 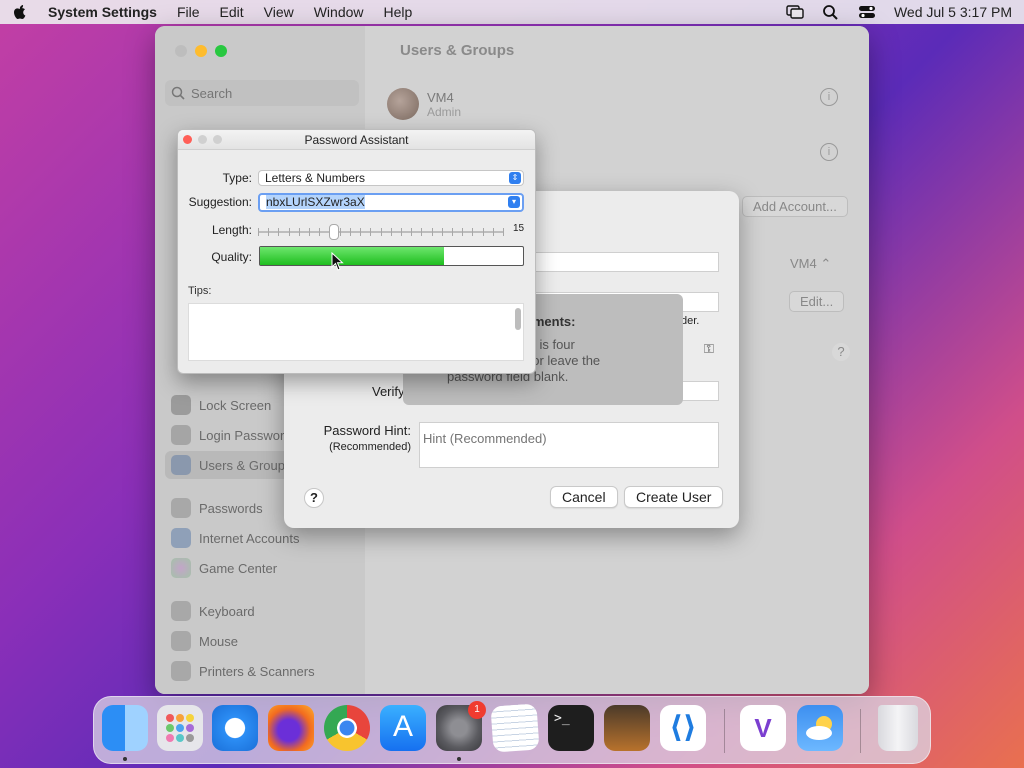 I want to click on autologin-select: VM4 ⌃, so click(x=810, y=264).